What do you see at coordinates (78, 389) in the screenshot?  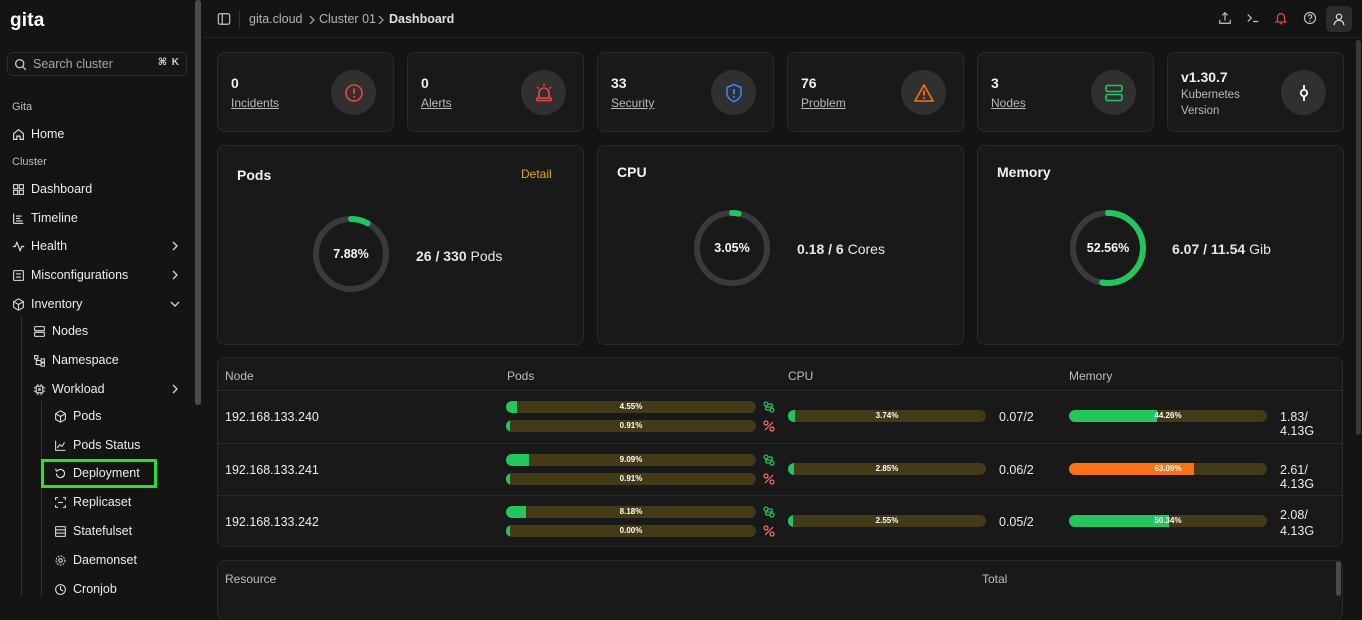 I see `sidebar-item-label: Workload` at bounding box center [78, 389].